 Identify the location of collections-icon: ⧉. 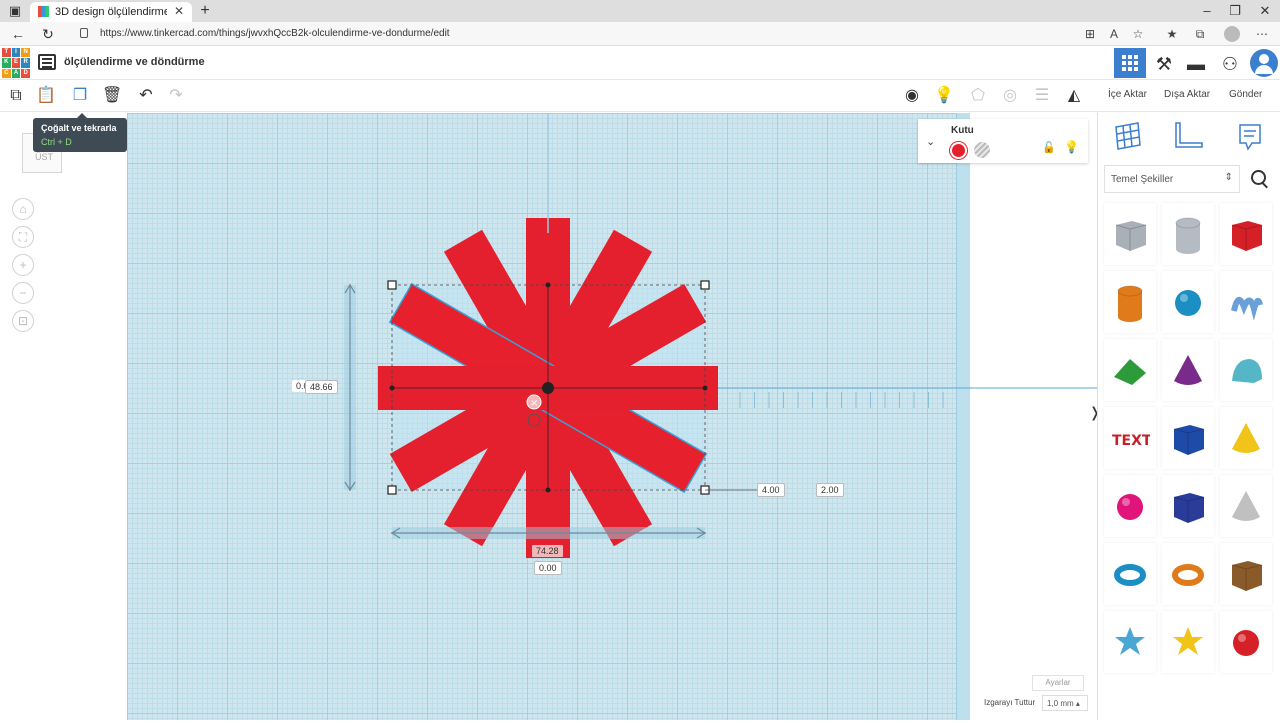
(1200, 35).